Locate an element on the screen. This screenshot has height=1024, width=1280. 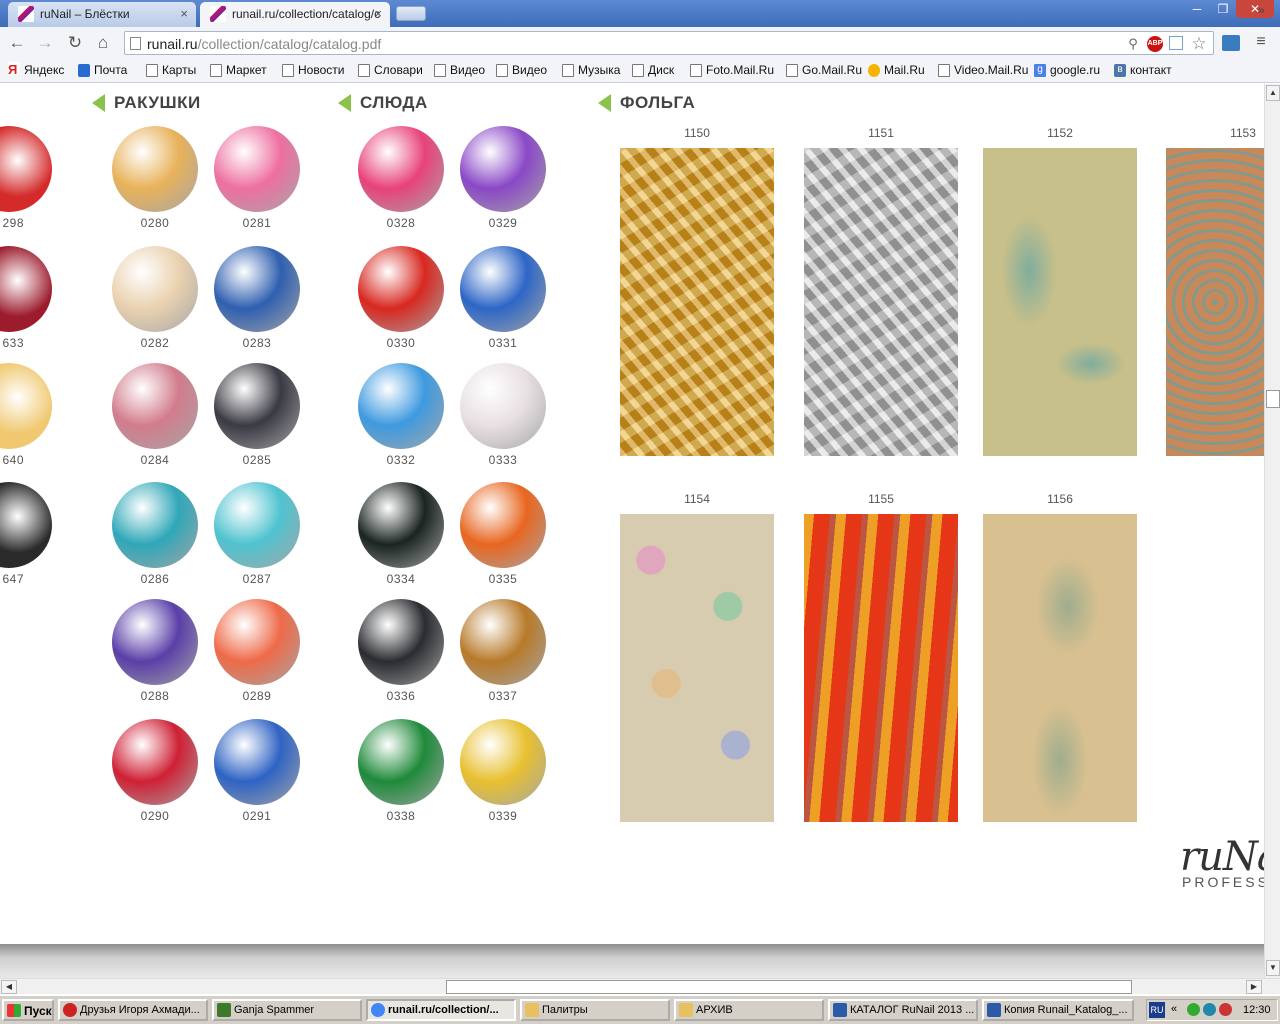
bookmark-item: Я Яндекс is located at coordinates (36, 69).